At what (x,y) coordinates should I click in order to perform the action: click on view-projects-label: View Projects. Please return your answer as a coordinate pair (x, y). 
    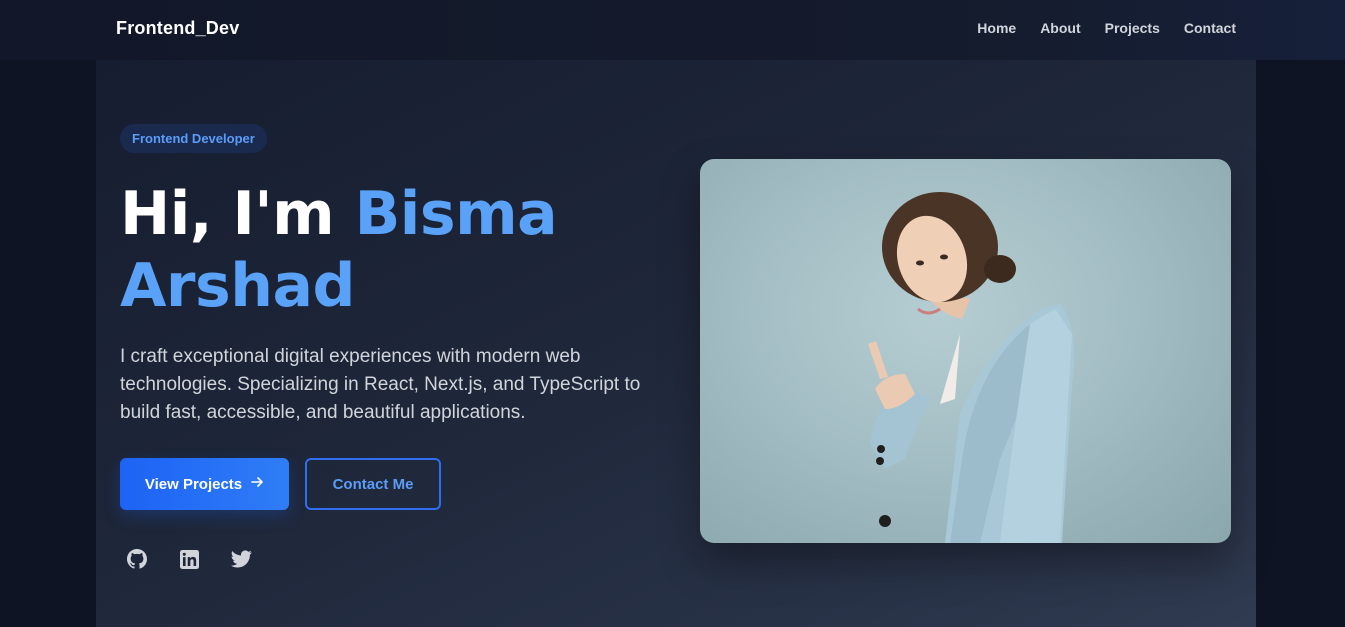
    Looking at the image, I should click on (193, 484).